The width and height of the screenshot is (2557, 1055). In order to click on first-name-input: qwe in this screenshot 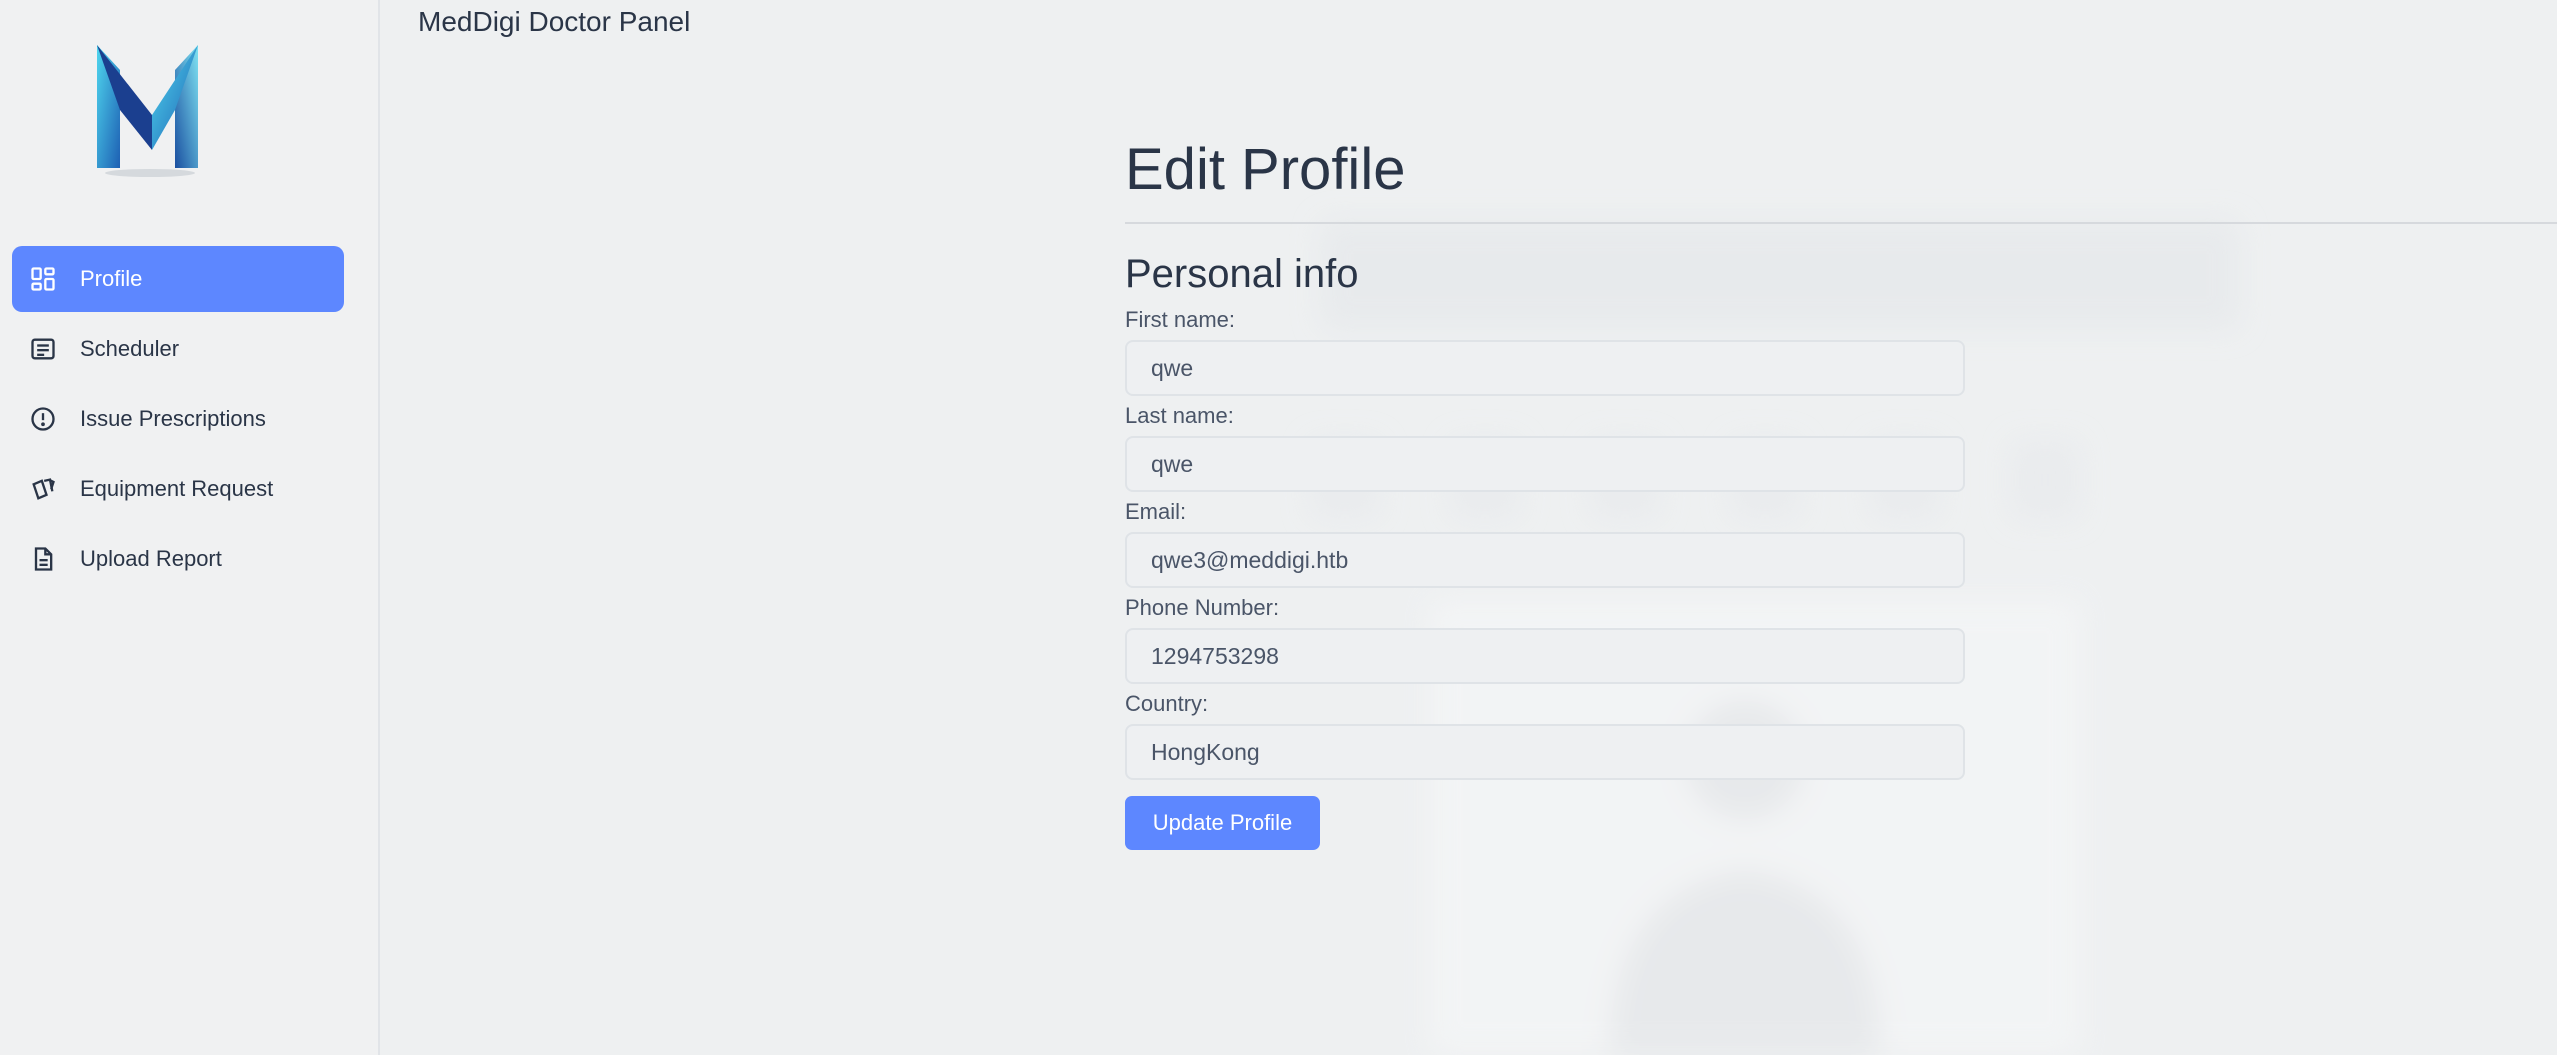, I will do `click(1545, 368)`.